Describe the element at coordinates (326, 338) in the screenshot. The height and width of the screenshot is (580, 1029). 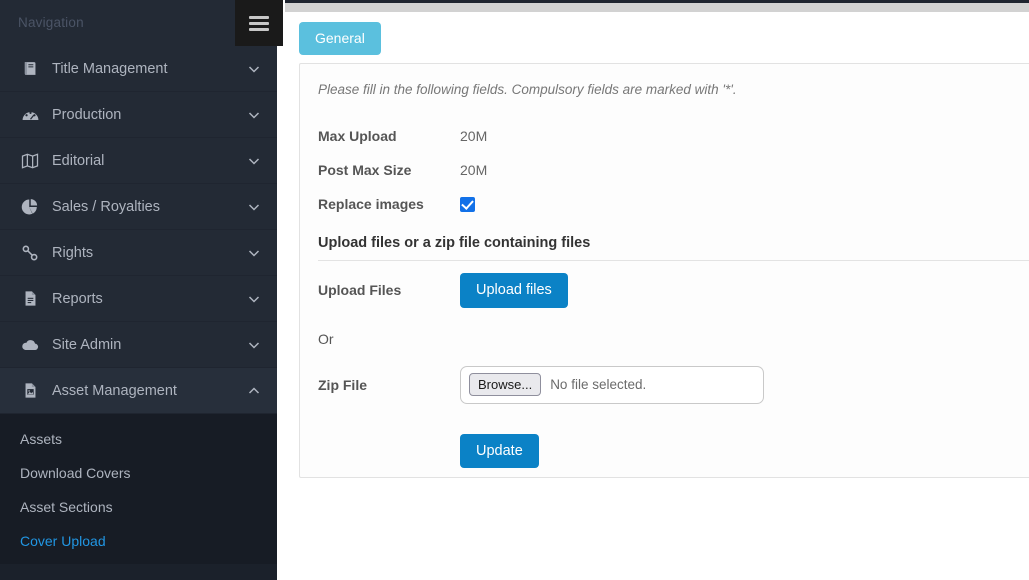
I see `or-label: Or` at that location.